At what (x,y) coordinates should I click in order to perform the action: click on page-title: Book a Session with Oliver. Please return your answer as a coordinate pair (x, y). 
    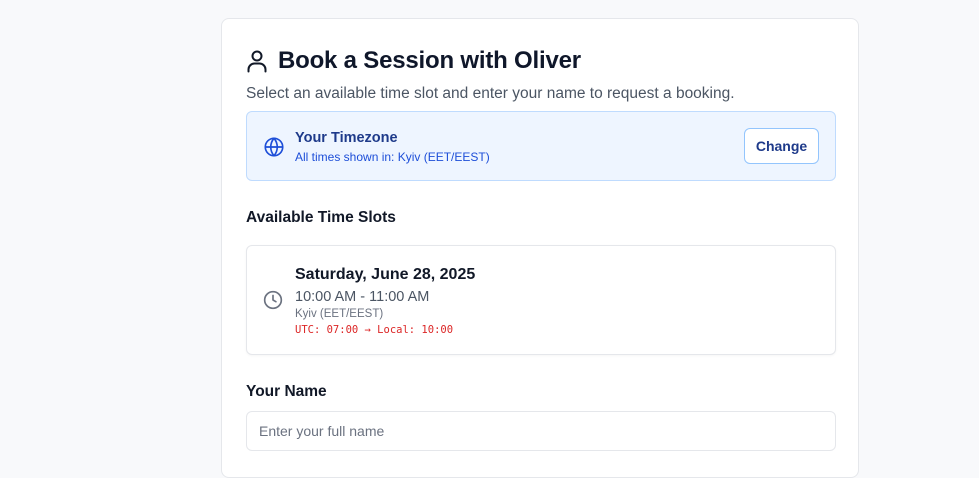
    Looking at the image, I should click on (429, 60).